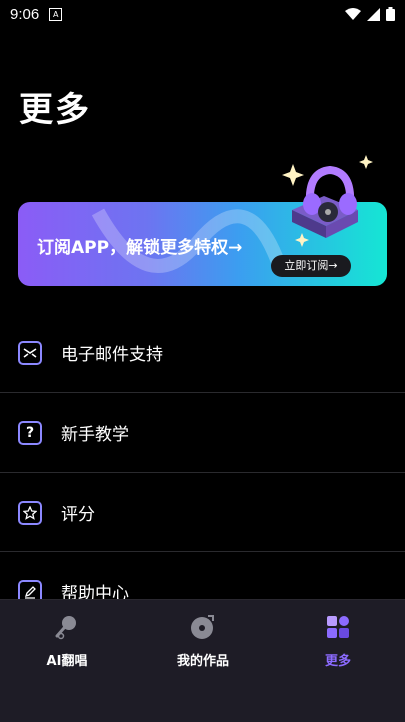 Image resolution: width=405 pixels, height=722 pixels. Describe the element at coordinates (95, 435) in the screenshot. I see `menu-label-tutorial: 新手教学` at that location.